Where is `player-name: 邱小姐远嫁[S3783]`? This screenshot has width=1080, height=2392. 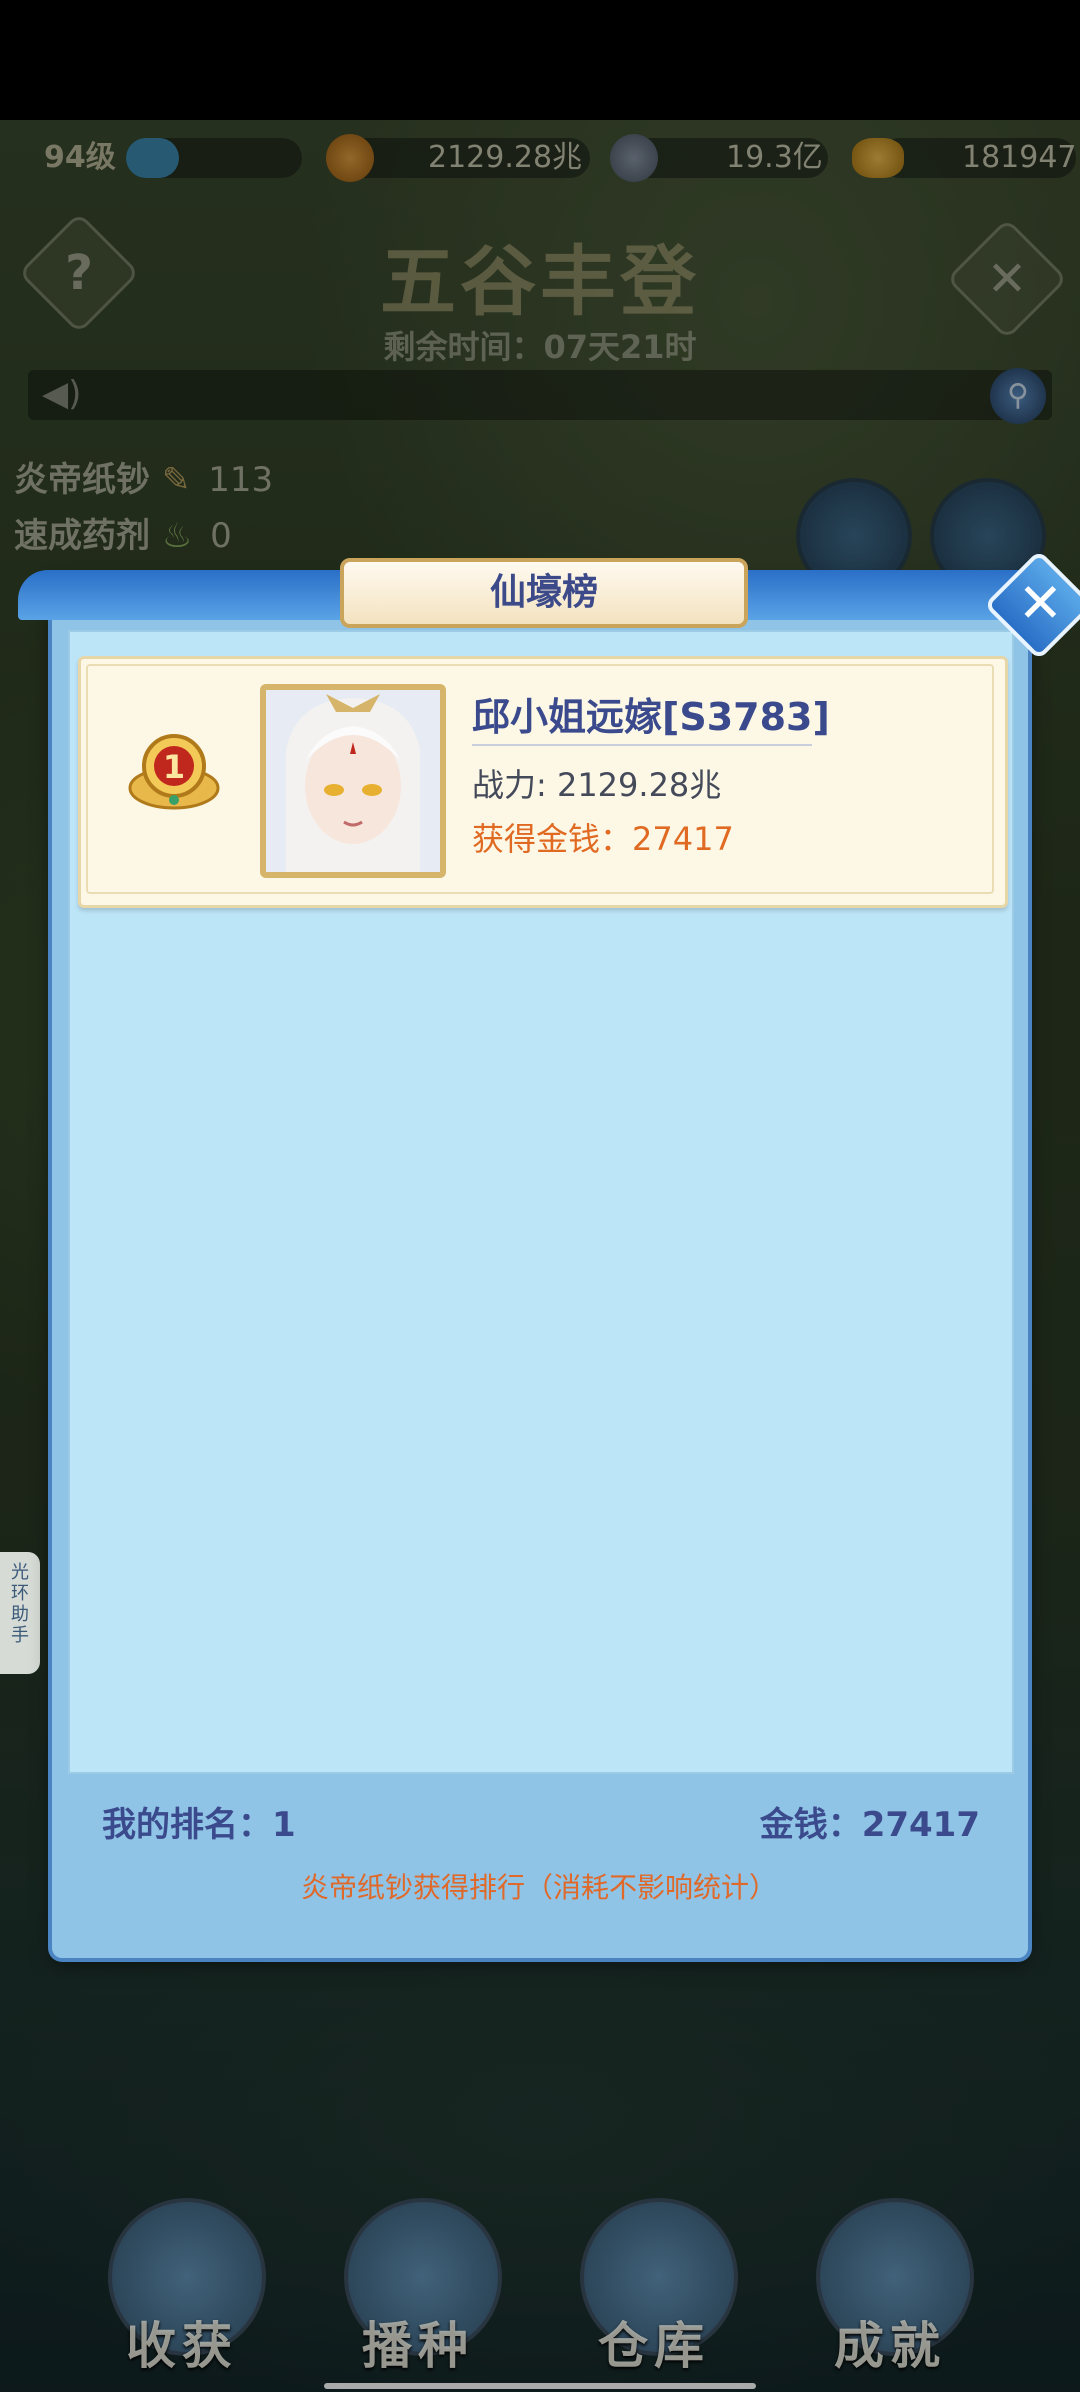
player-name: 邱小姐远嫁[S3783] is located at coordinates (651, 717).